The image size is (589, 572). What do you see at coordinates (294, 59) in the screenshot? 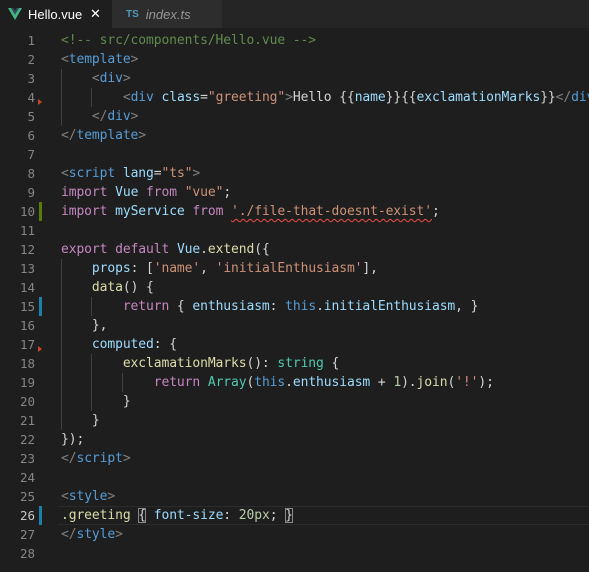
I see `code-line: 2 <template>` at bounding box center [294, 59].